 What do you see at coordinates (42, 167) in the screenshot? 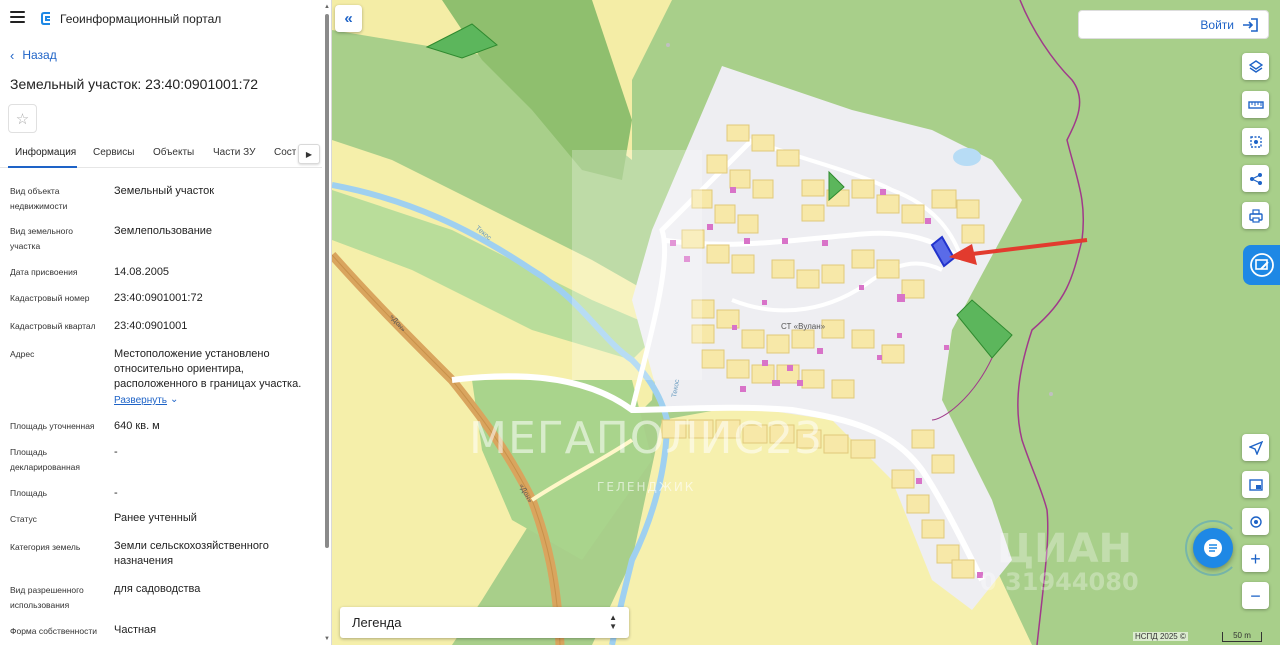
I see `active-tab-indicator` at bounding box center [42, 167].